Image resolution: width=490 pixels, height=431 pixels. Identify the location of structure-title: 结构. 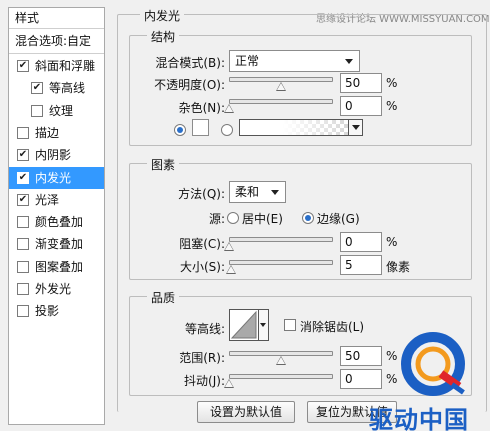
(163, 36).